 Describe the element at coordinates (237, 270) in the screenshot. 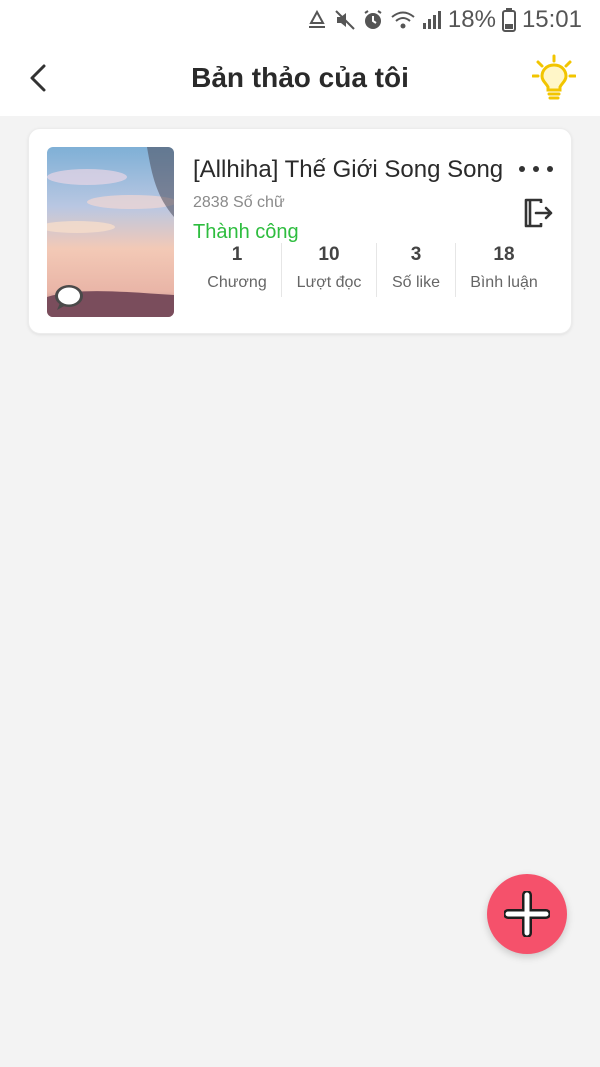

I see `stat-chapters: 1 Chương` at that location.